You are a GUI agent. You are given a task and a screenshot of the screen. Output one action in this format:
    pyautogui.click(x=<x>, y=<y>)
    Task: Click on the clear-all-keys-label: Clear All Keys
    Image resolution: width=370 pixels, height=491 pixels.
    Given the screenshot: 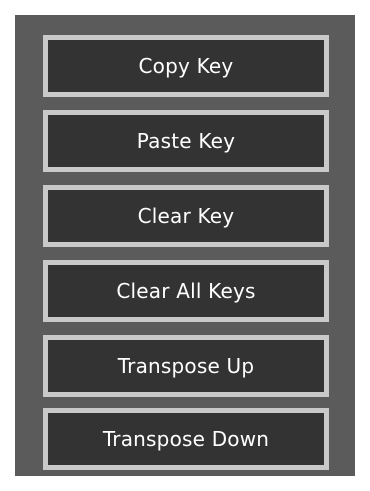 What is the action you would take?
    pyautogui.click(x=186, y=291)
    